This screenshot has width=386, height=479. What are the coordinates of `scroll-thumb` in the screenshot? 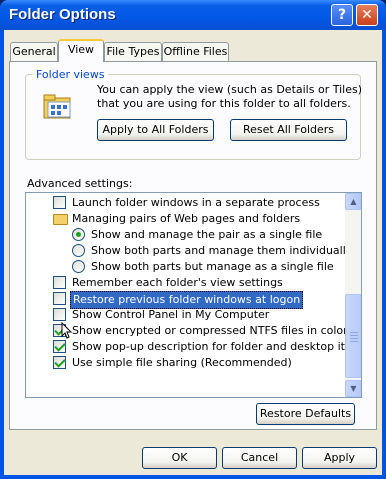 It's located at (353, 336).